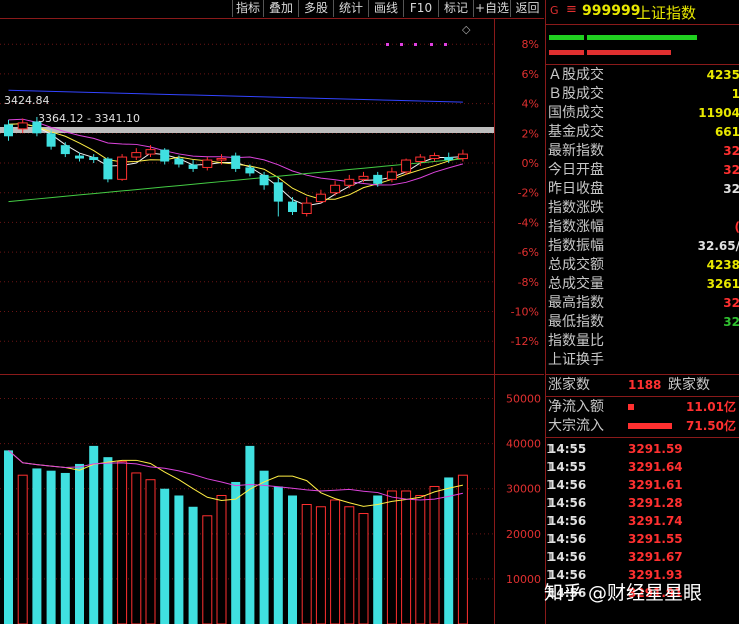 The height and width of the screenshot is (624, 739). I want to click on percent-tick-label: 0%, so click(530, 163).